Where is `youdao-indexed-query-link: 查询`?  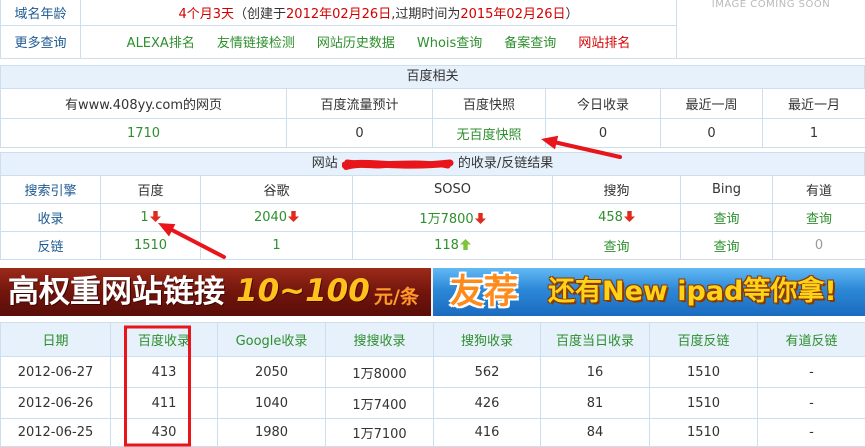 youdao-indexed-query-link: 查询 is located at coordinates (819, 219).